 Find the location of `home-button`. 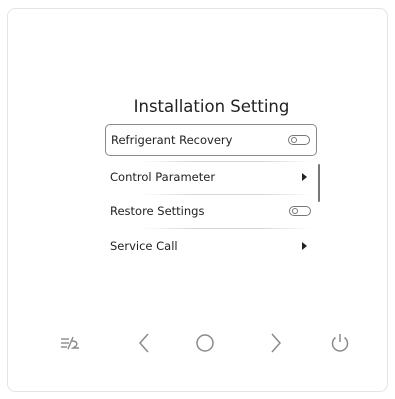

home-button is located at coordinates (205, 343).